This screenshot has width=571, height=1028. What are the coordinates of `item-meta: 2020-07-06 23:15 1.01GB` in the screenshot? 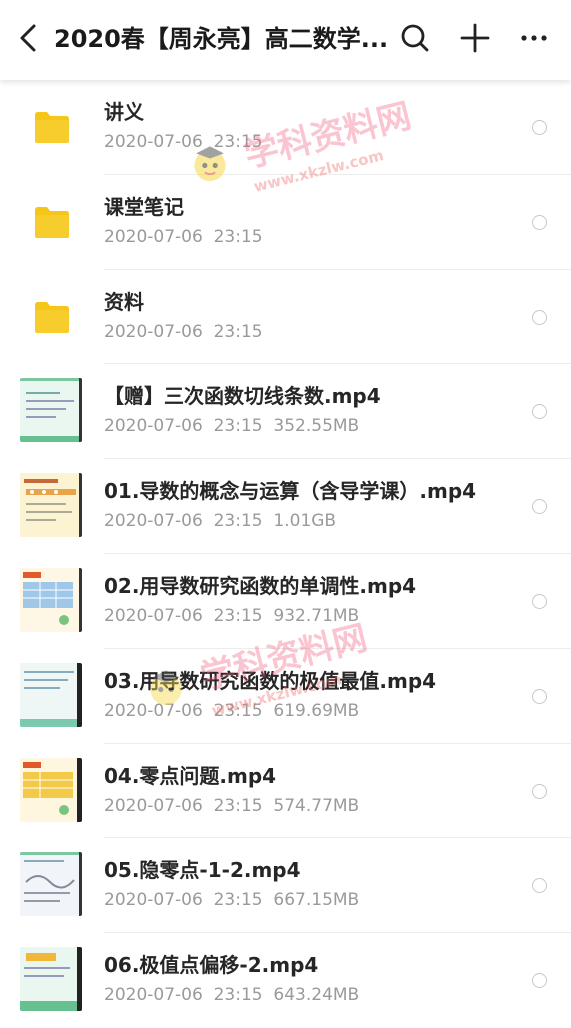 It's located at (220, 521).